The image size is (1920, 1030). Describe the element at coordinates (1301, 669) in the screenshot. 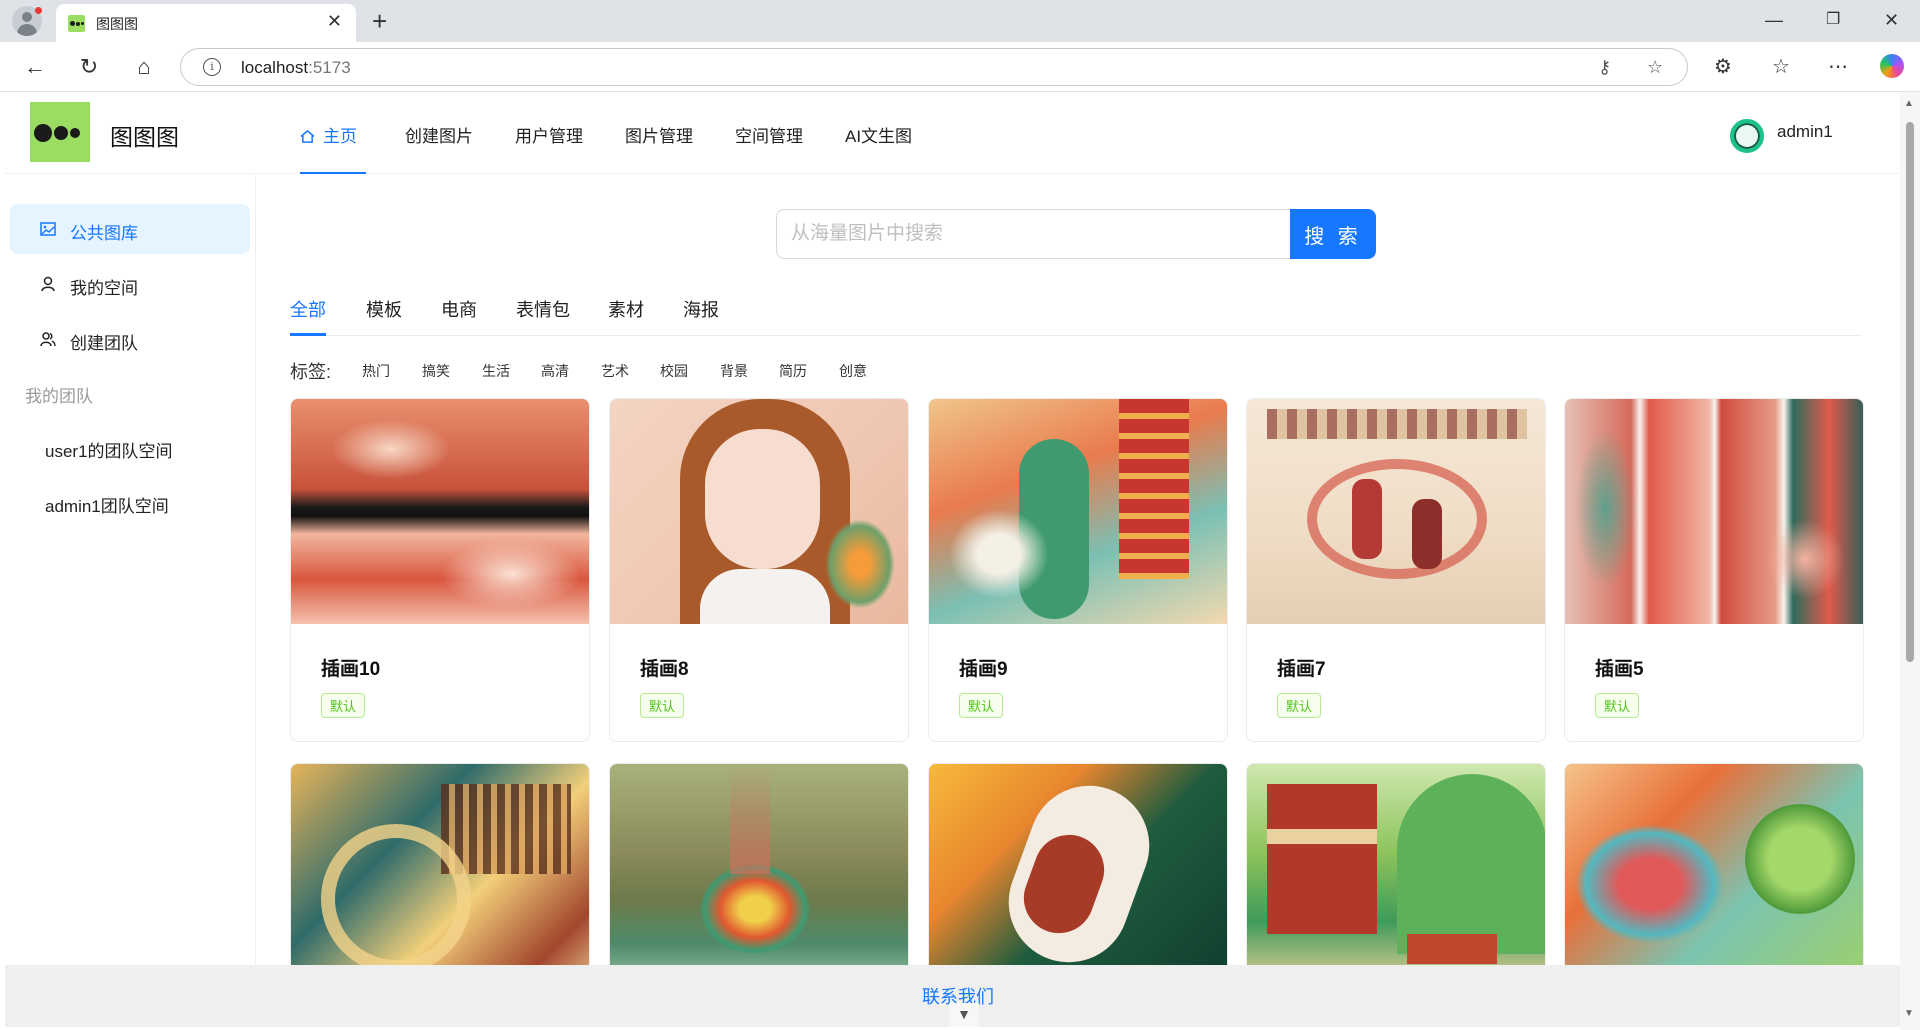

I see `card-title: 插画7` at that location.